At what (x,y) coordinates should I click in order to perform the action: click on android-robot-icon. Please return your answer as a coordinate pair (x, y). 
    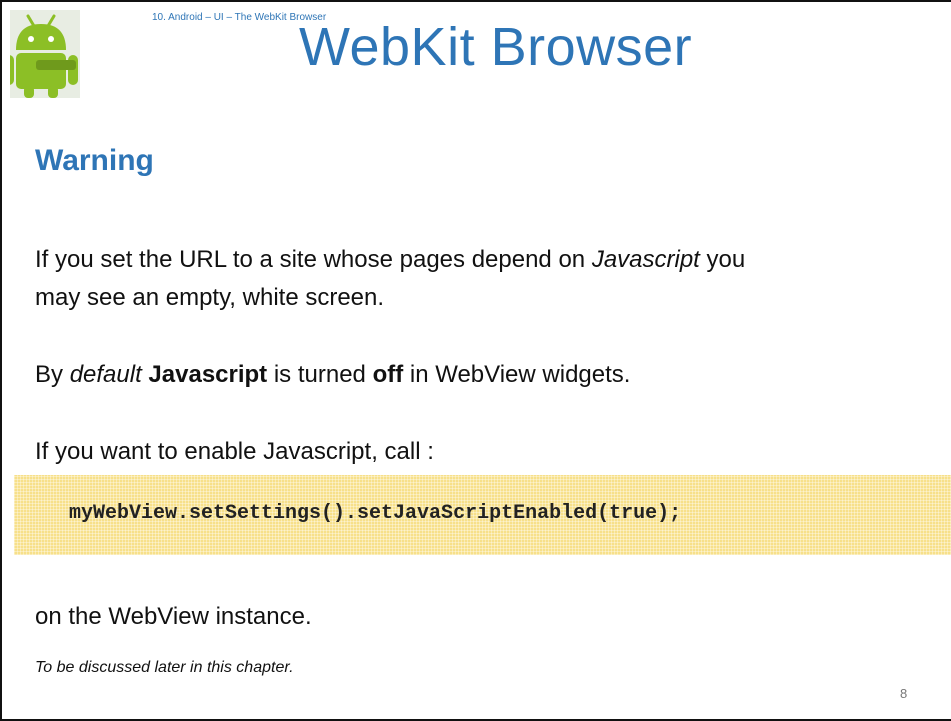
    Looking at the image, I should click on (42, 54).